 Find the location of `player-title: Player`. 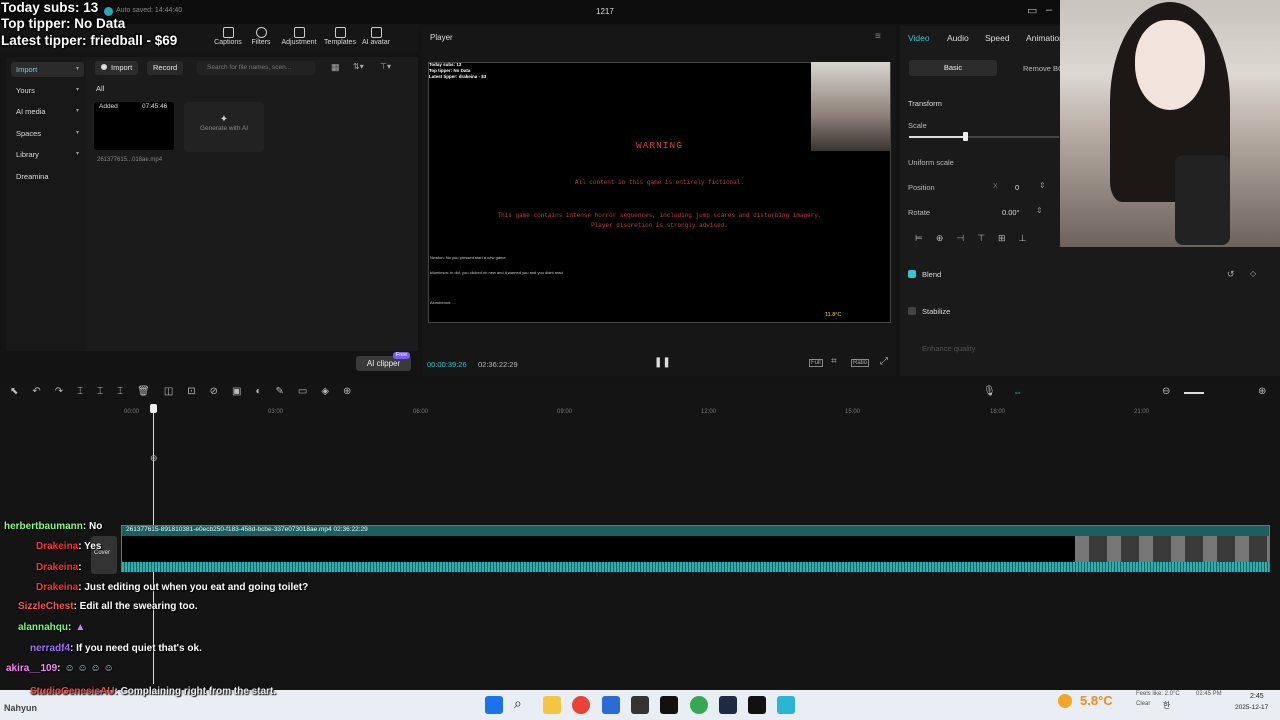

player-title: Player is located at coordinates (441, 37).